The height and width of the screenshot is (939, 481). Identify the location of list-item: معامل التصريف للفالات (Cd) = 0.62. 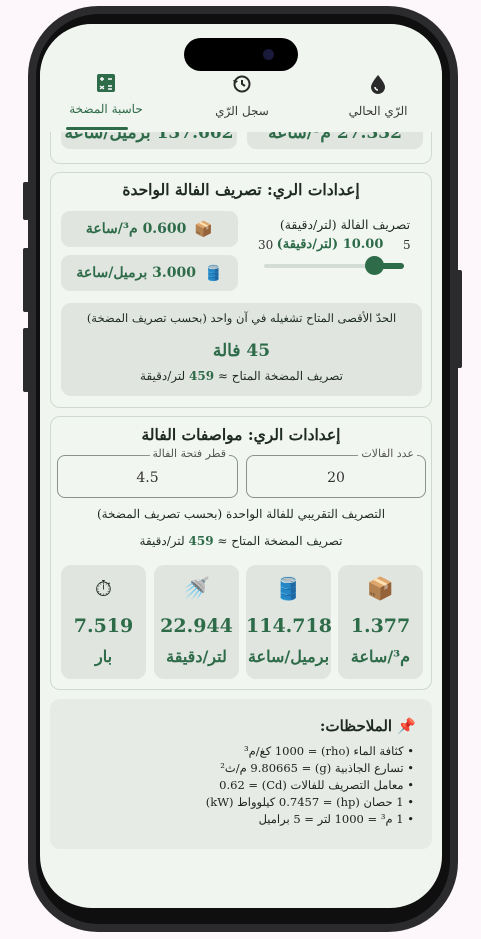
(310, 785).